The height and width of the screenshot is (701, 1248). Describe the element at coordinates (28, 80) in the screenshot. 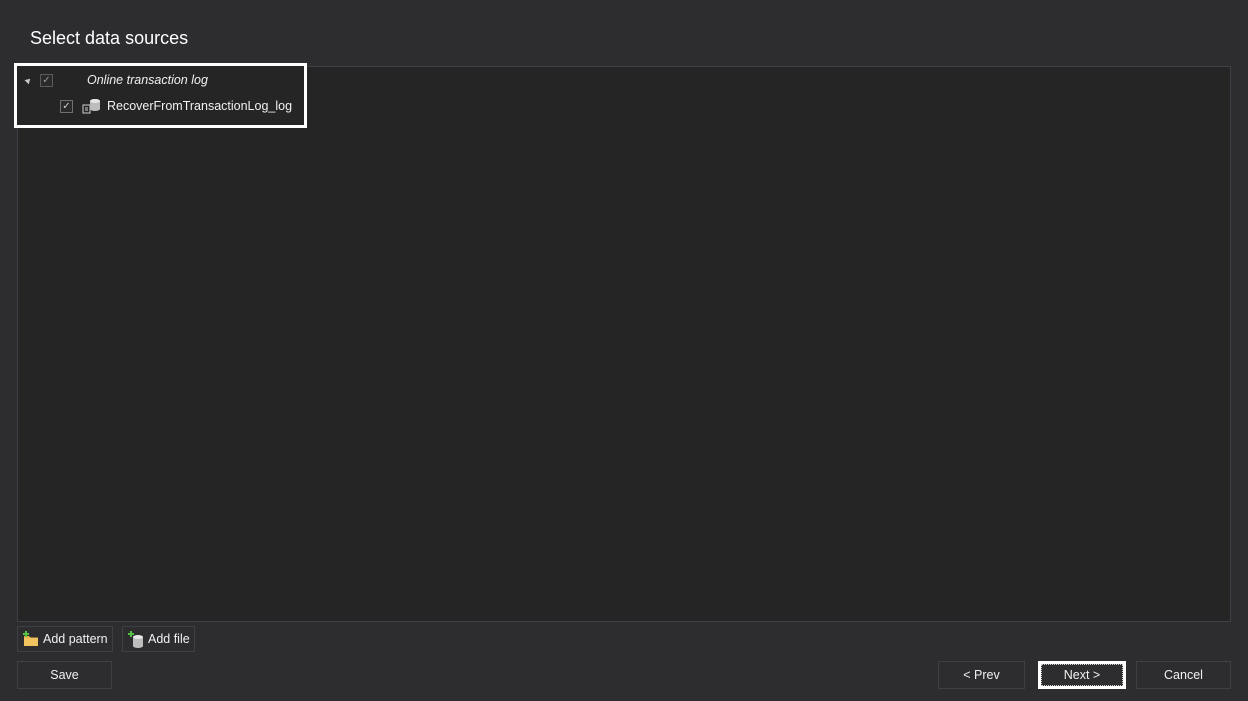

I see `collapse-triangle-icon` at that location.